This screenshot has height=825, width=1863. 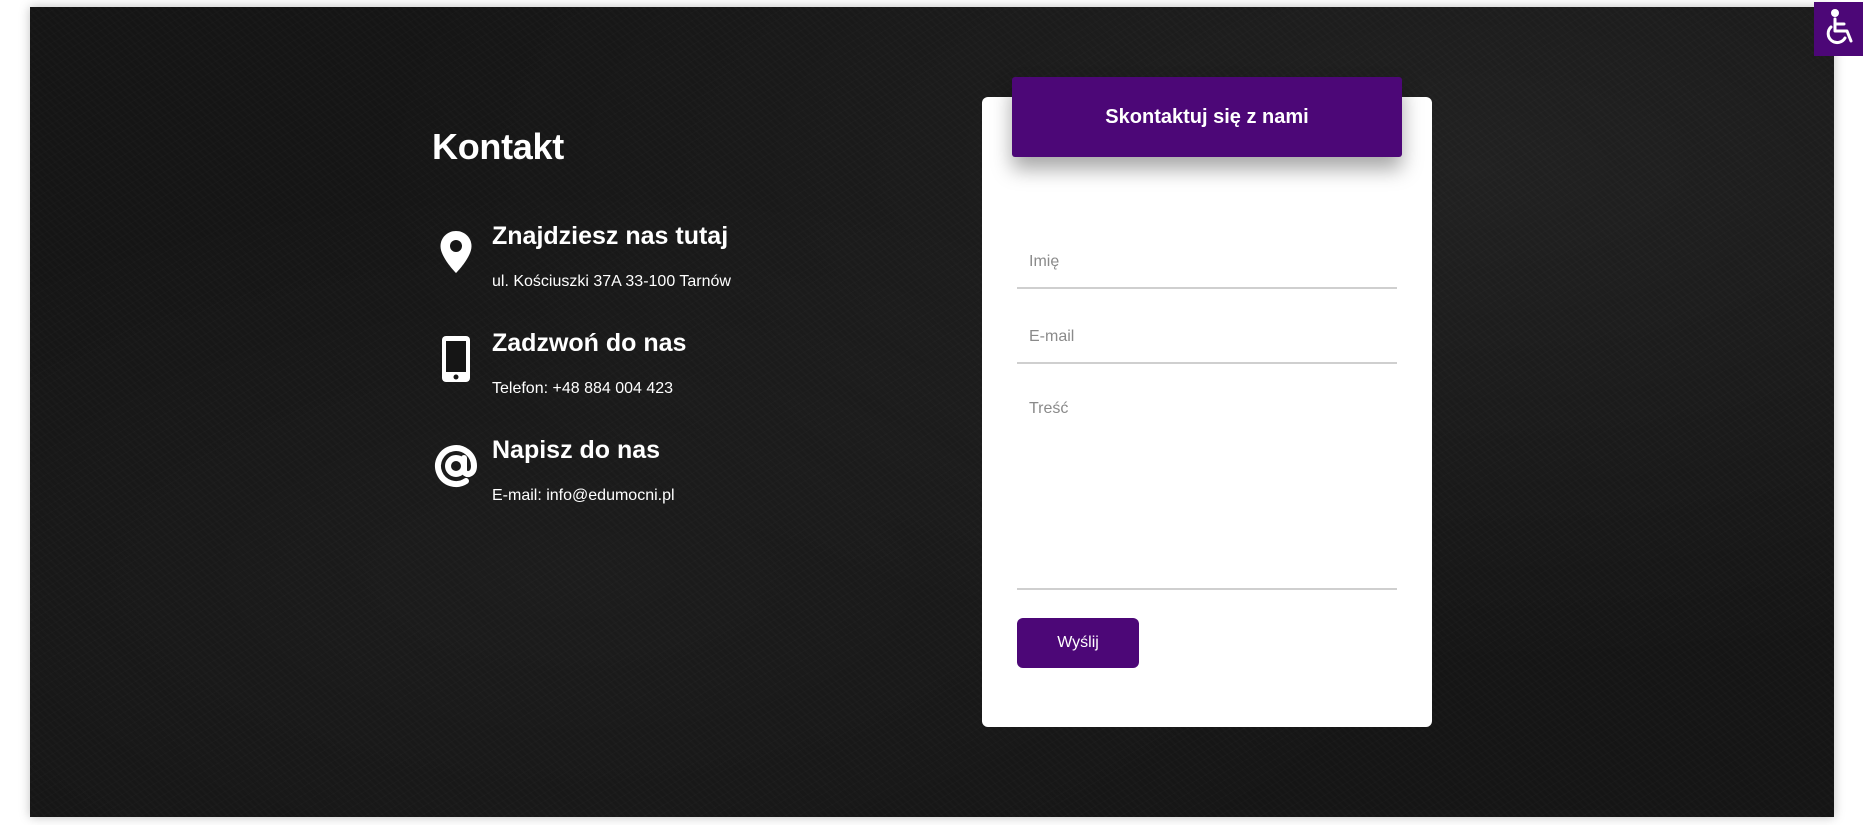 I want to click on smartphone-icon, so click(x=456, y=359).